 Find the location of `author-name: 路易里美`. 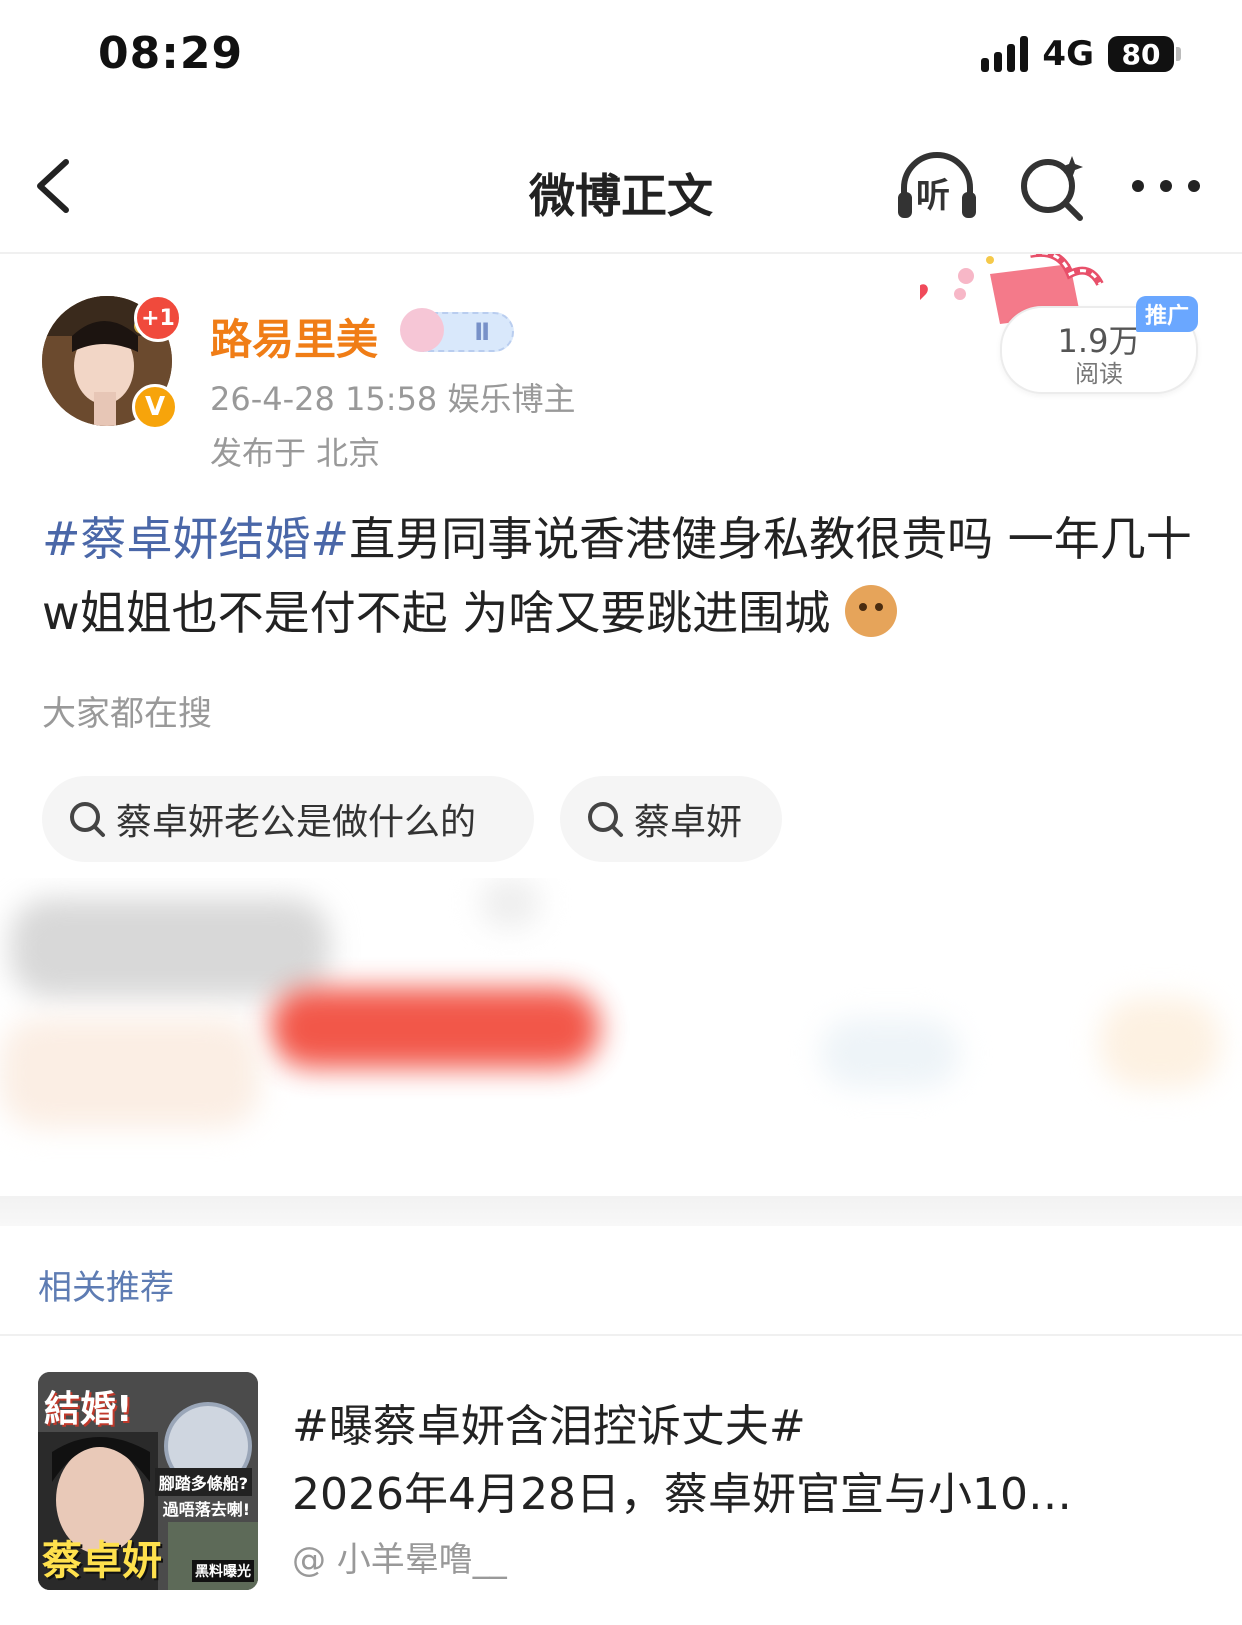

author-name: 路易里美 is located at coordinates (294, 336).